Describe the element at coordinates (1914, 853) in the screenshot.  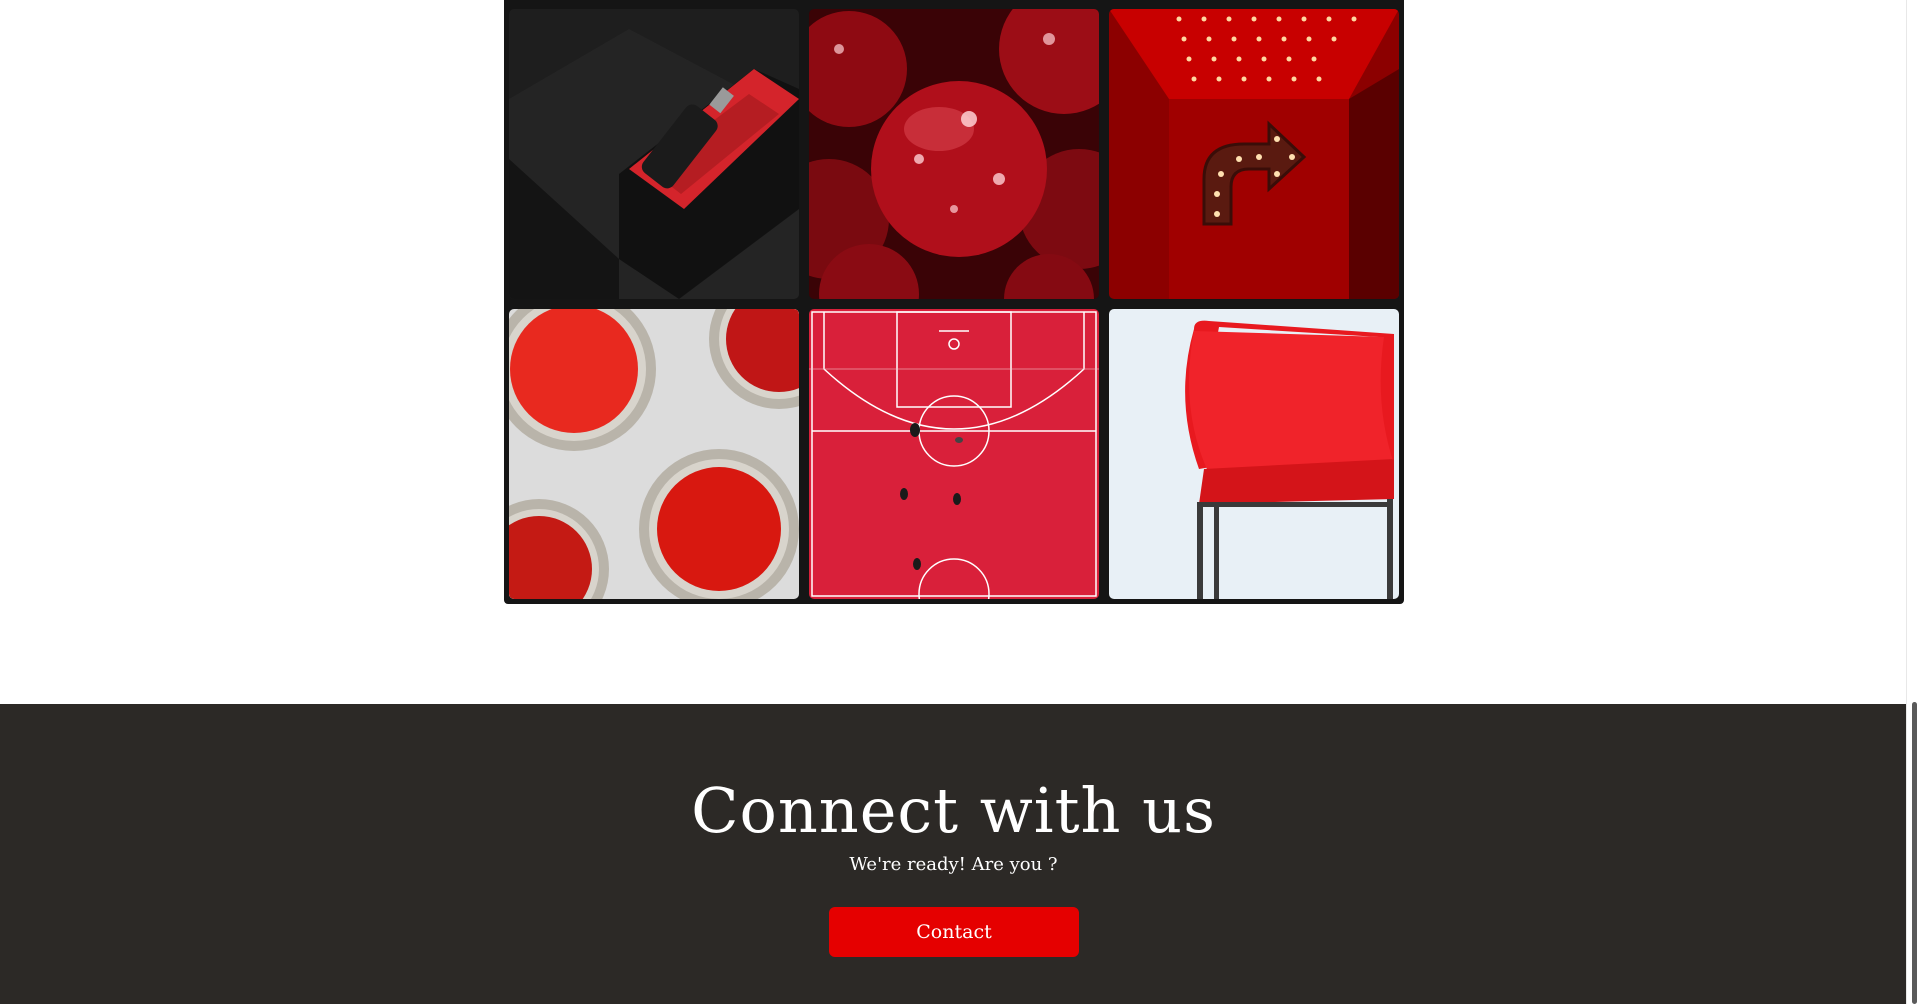
I see `scrollbar-thumb` at that location.